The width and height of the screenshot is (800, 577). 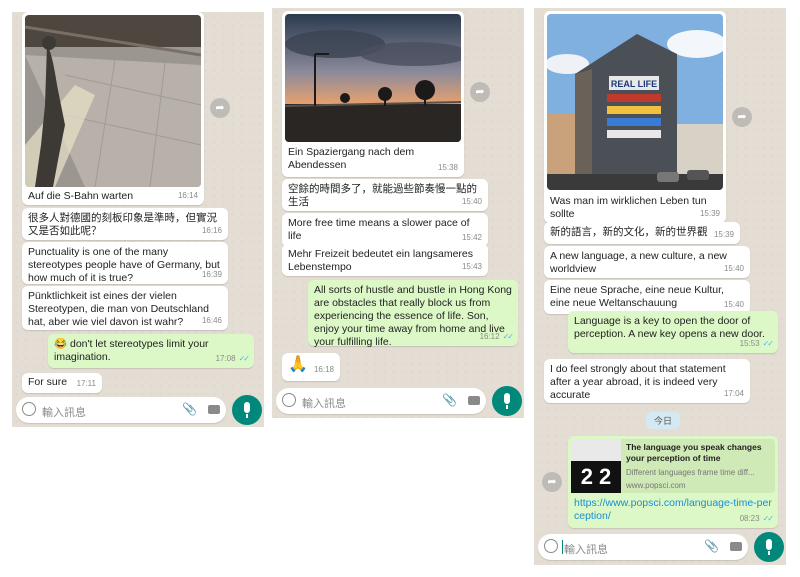 I want to click on image-message: Auf die S-Bahn warten 16:14, so click(x=113, y=108).